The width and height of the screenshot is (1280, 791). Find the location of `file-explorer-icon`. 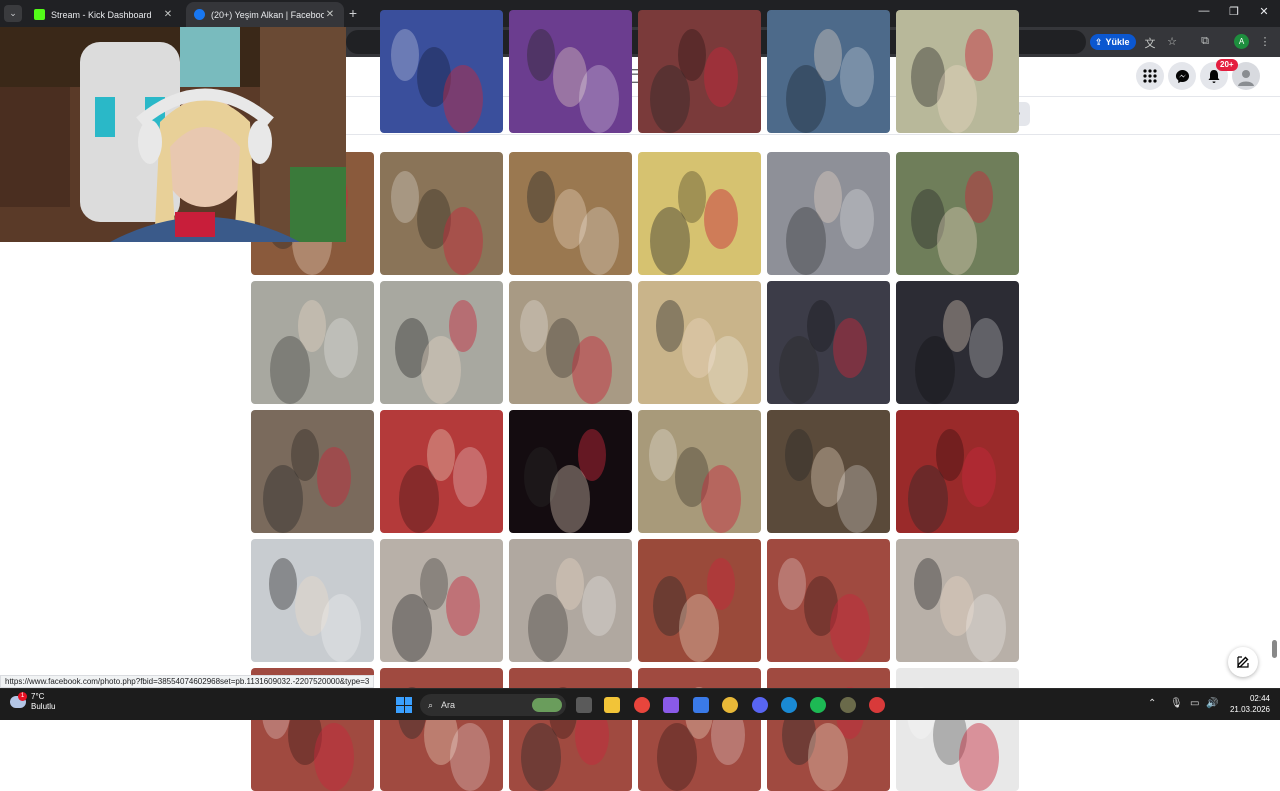

file-explorer-icon is located at coordinates (612, 705).